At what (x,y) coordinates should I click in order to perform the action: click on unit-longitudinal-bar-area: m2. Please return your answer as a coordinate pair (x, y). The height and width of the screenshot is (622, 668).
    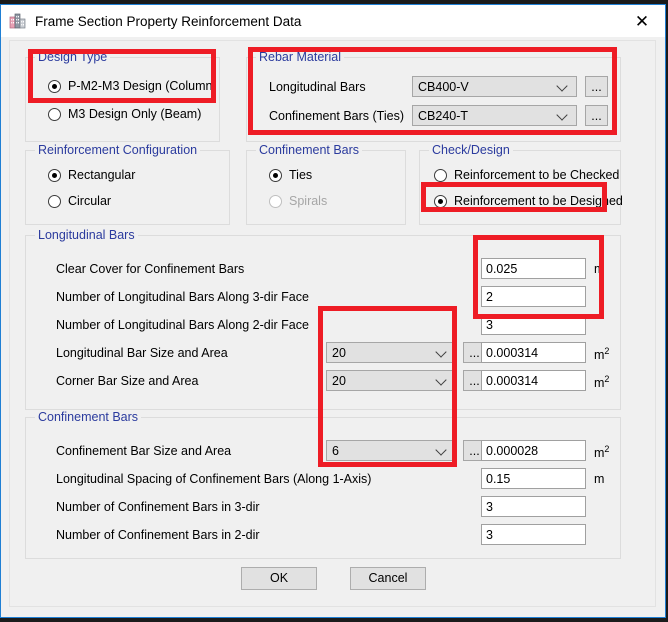
    Looking at the image, I should click on (602, 354).